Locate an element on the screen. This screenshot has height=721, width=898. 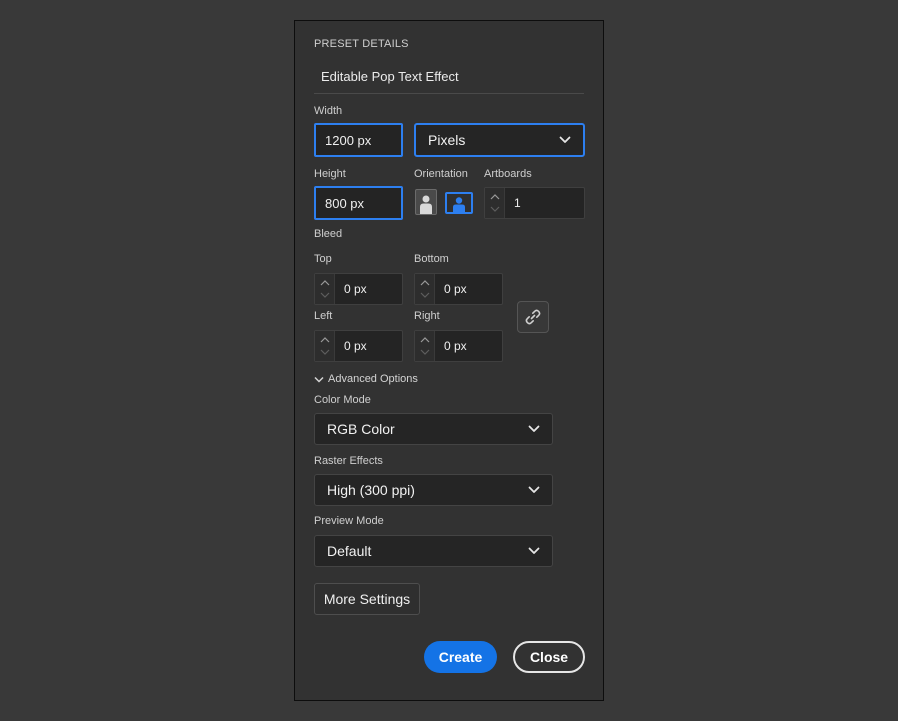
height-value: 800 px is located at coordinates (345, 203).